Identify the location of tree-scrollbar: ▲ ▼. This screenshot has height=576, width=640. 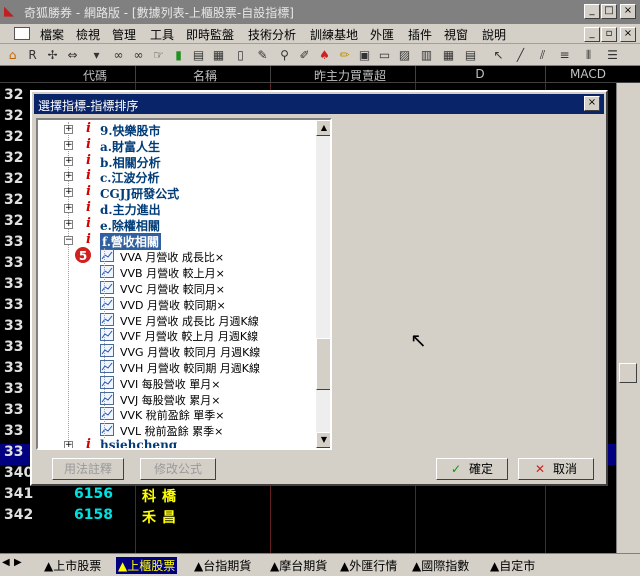
(323, 284).